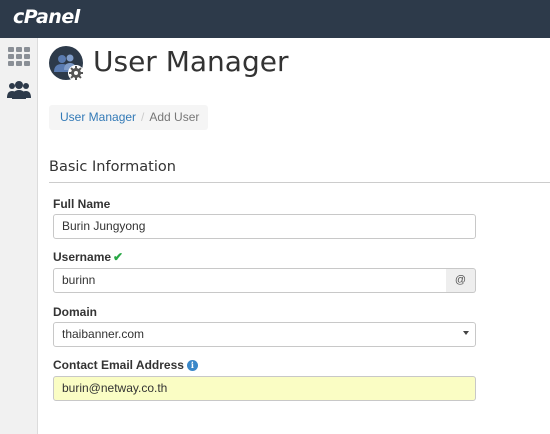  What do you see at coordinates (82, 204) in the screenshot?
I see `full-name-label: Full Name` at bounding box center [82, 204].